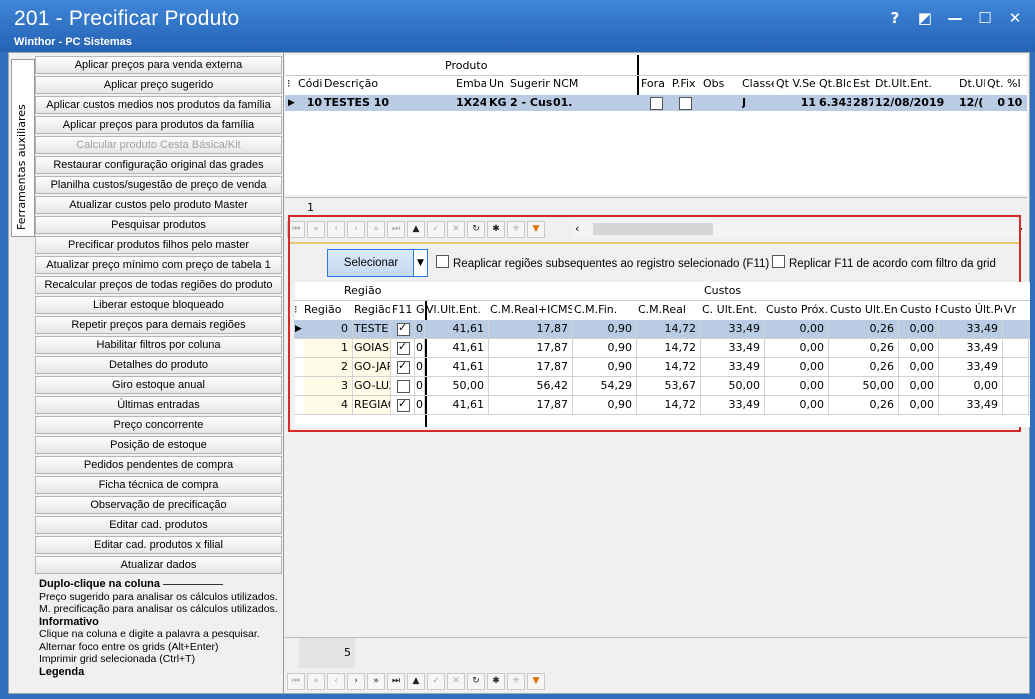 Image resolution: width=1035 pixels, height=699 pixels. What do you see at coordinates (158, 225) in the screenshot?
I see `tool-button: Pesquisar produtos` at bounding box center [158, 225].